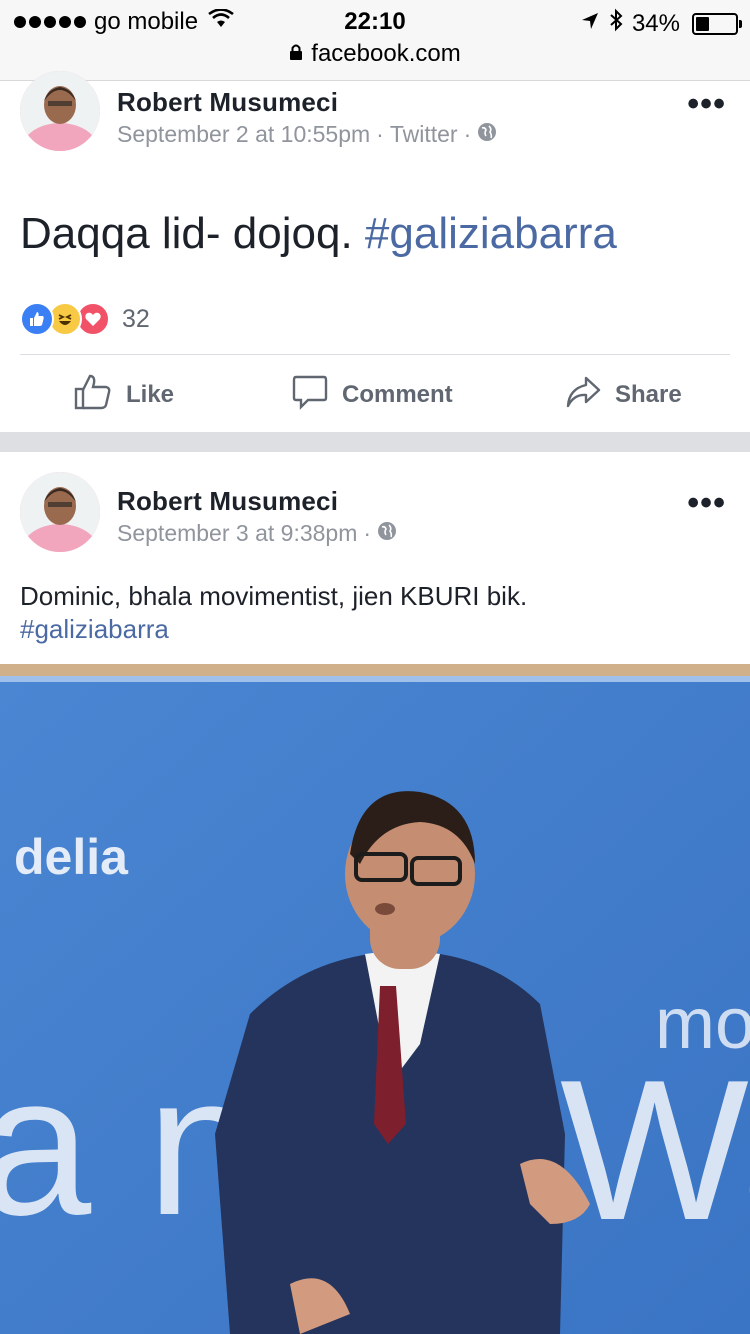 The height and width of the screenshot is (1334, 750). Describe the element at coordinates (243, 134) in the screenshot. I see `post-date: September 2 at 10:55pm` at that location.